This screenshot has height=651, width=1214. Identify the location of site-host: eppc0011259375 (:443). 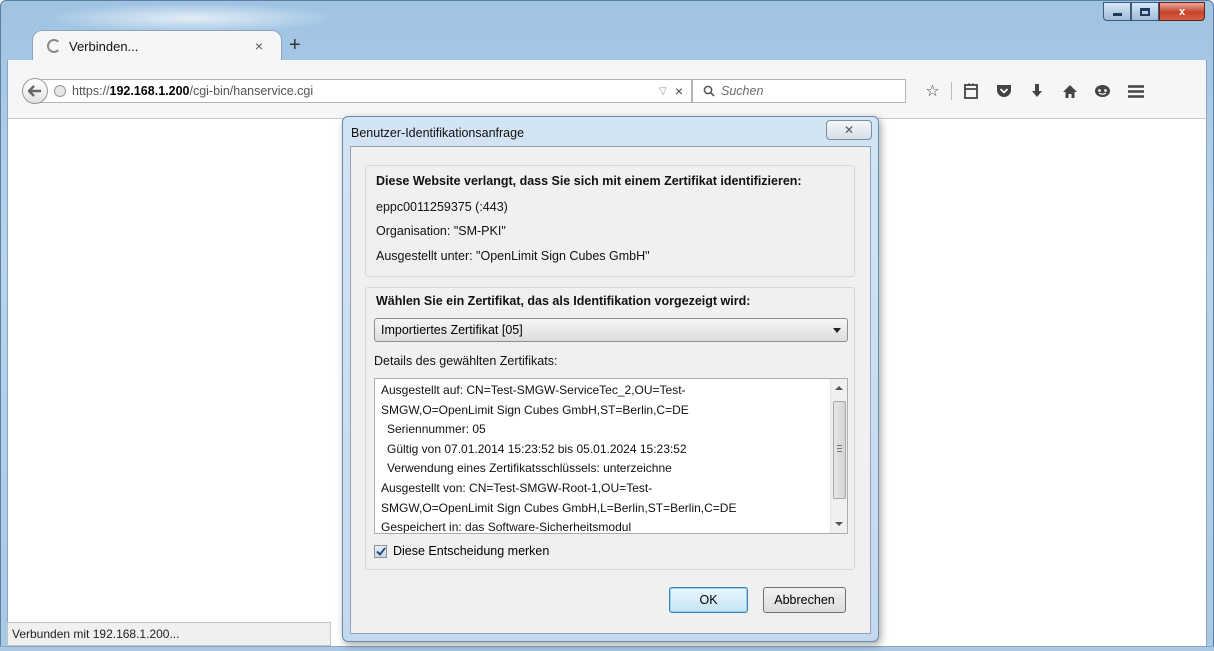
(442, 207).